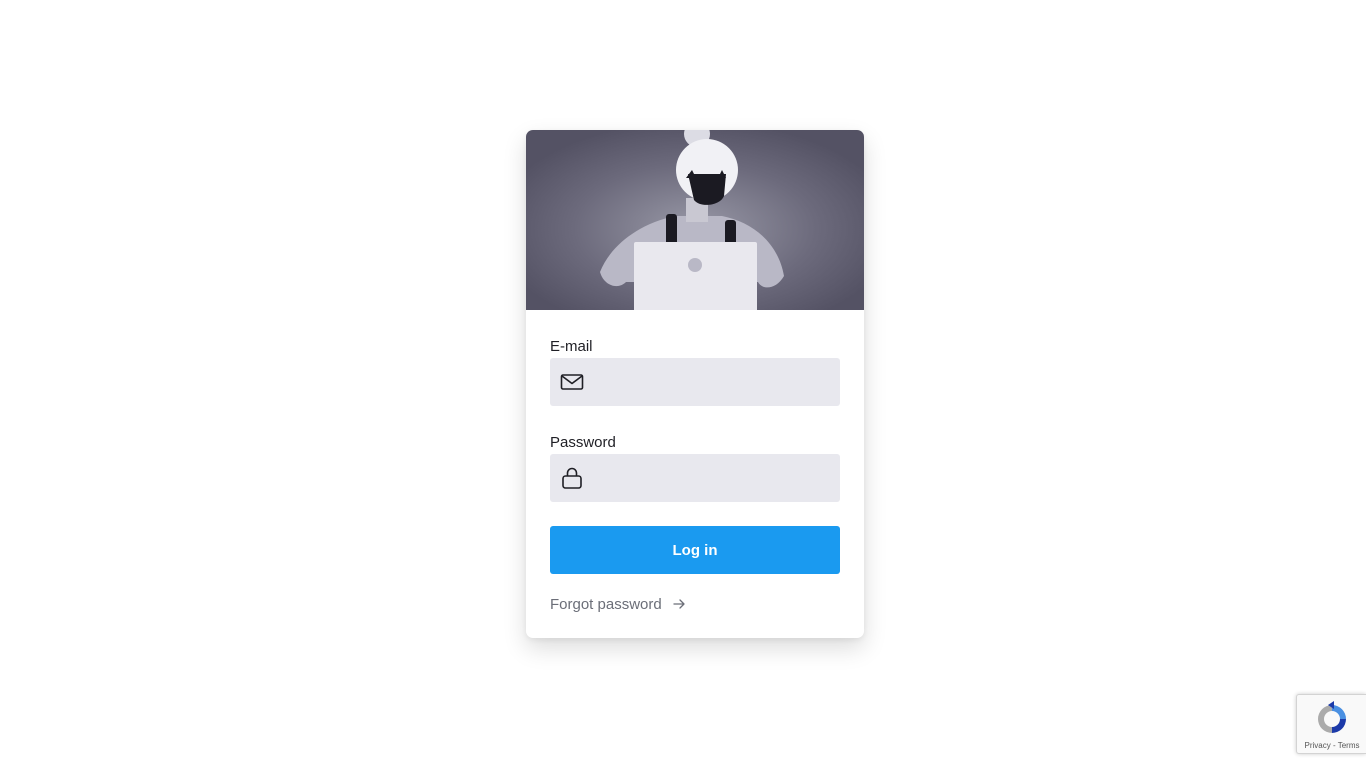 Image resolution: width=1366 pixels, height=768 pixels. I want to click on login-button: Log in, so click(695, 550).